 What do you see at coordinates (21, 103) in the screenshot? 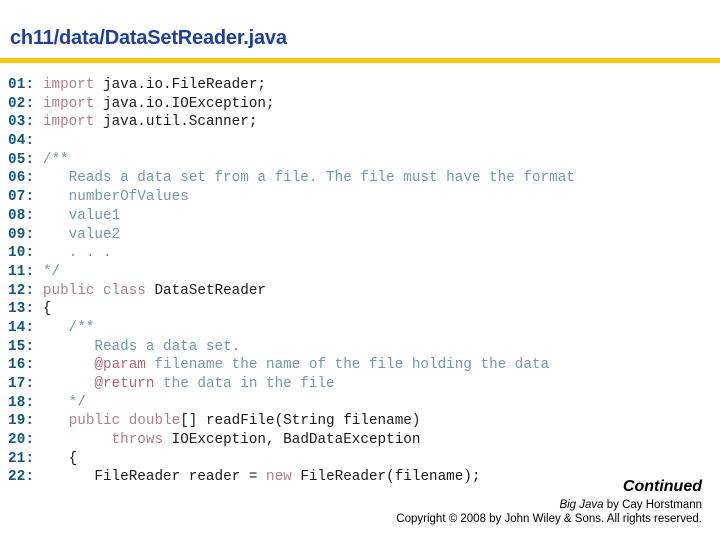
I see `code-line-number: 02:` at bounding box center [21, 103].